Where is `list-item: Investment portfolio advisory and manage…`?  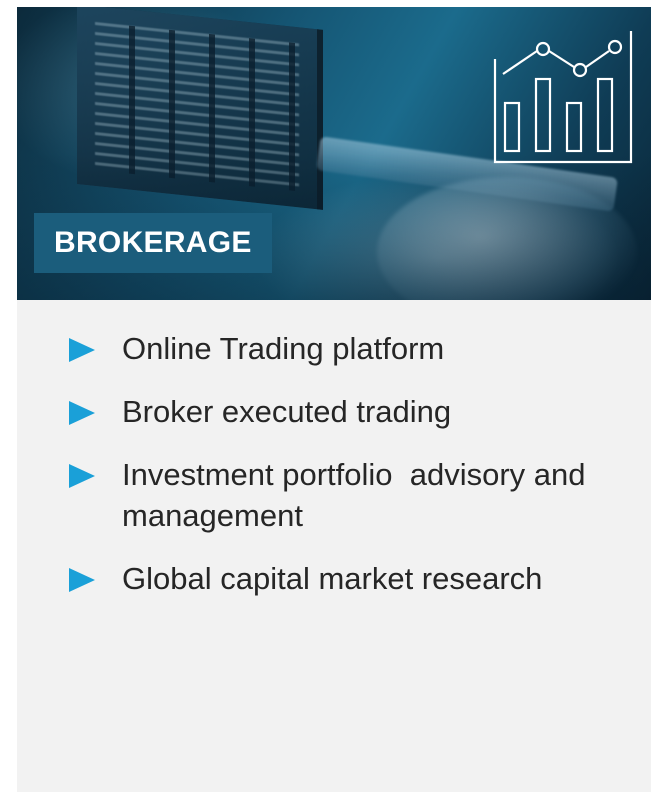
list-item: Investment portfolio advisory and manage… is located at coordinates (342, 495).